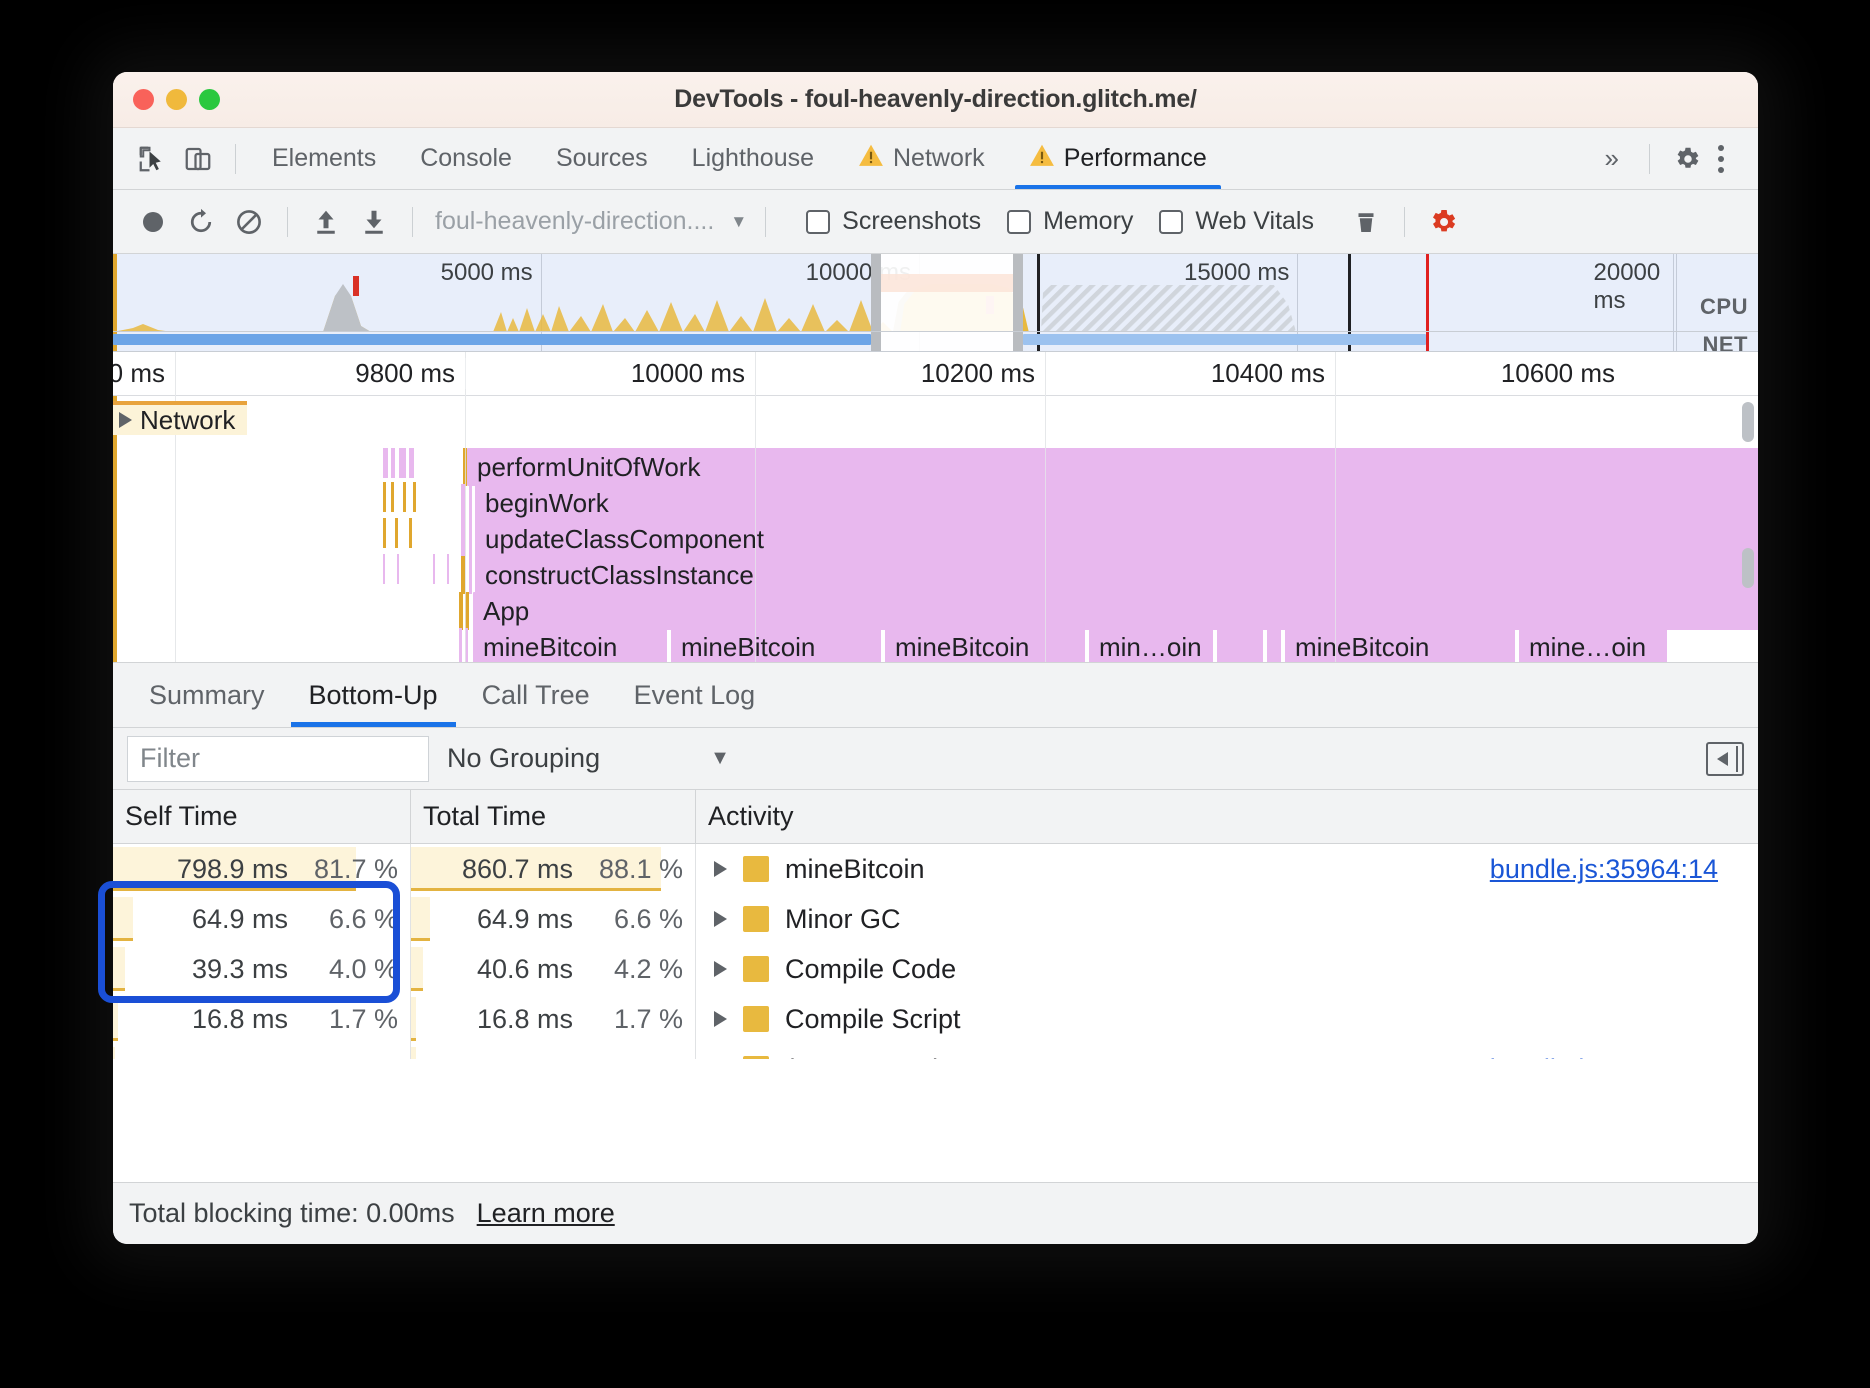 The image size is (1870, 1388). I want to click on clear-recording-icon, so click(249, 222).